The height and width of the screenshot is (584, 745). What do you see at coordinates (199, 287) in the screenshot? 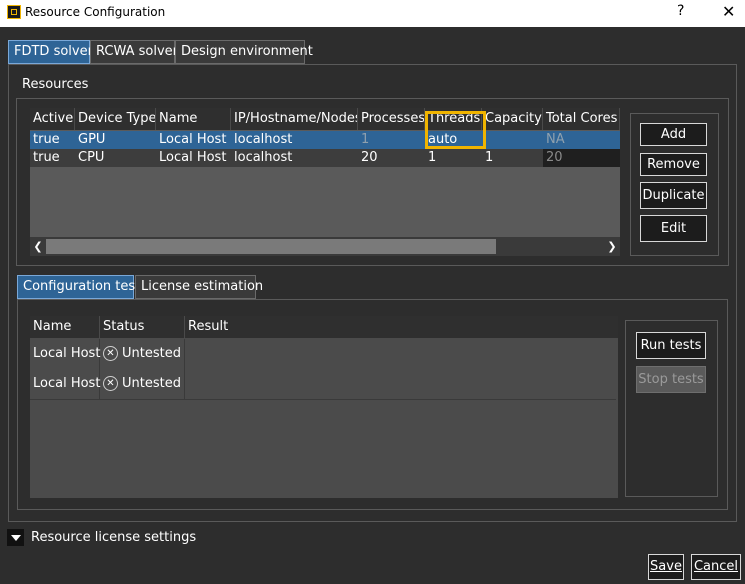
I see `tab-license-estimation: License estimation` at bounding box center [199, 287].